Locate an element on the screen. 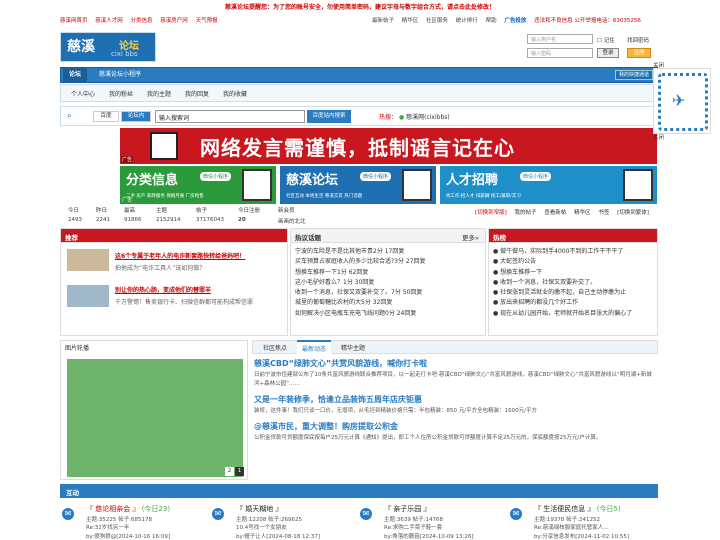 The image size is (720, 540). tab-latest: 最新动态 is located at coordinates (314, 347).